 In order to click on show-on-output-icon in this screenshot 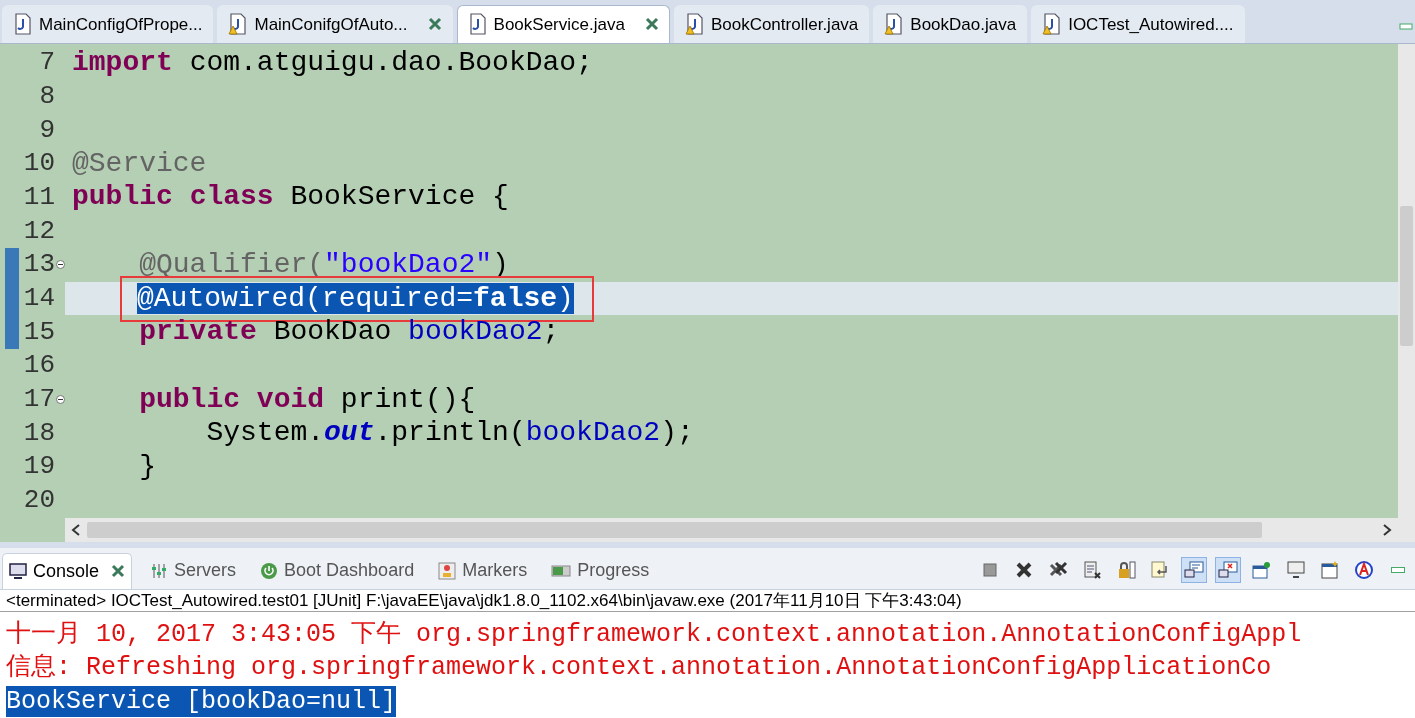, I will do `click(1194, 569)`.